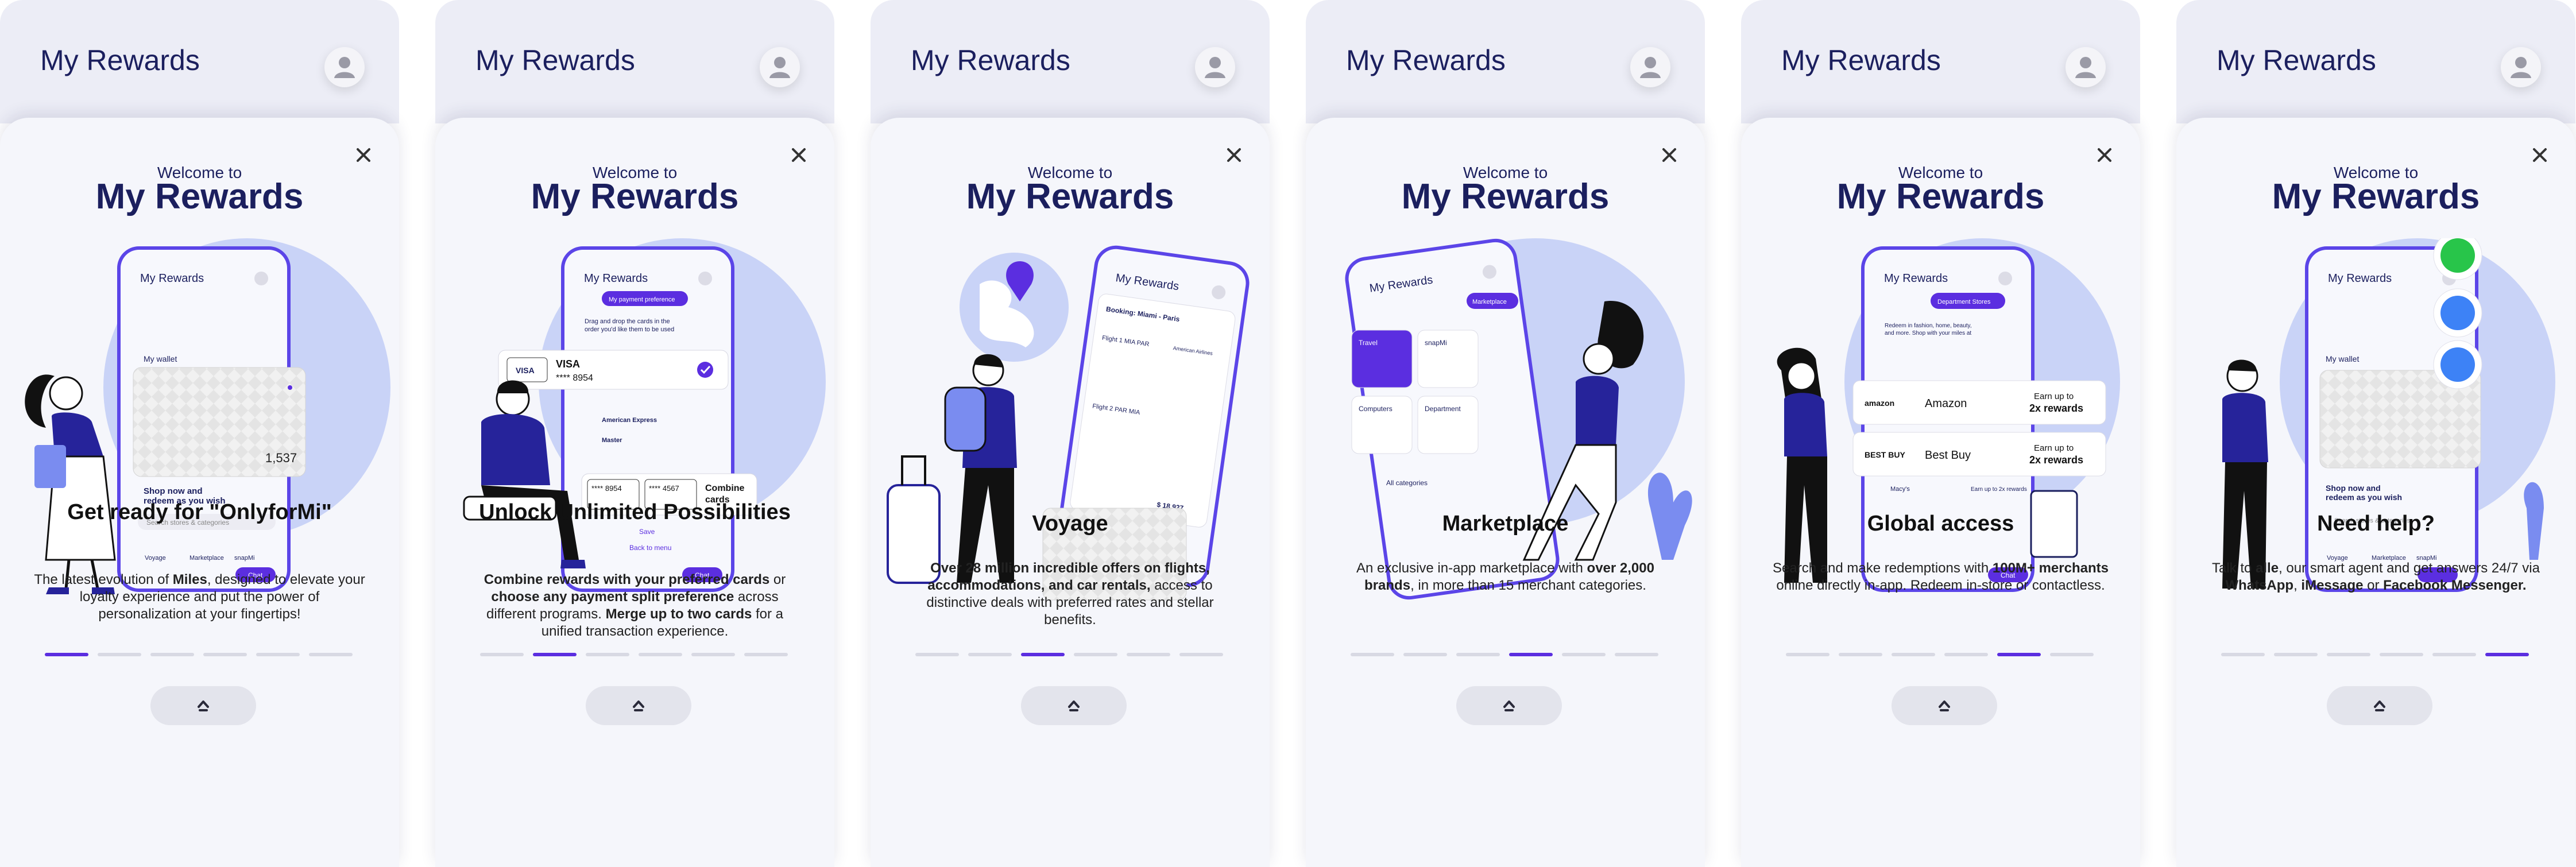  Describe the element at coordinates (244, 558) in the screenshot. I see `tab-label: snapMi` at that location.